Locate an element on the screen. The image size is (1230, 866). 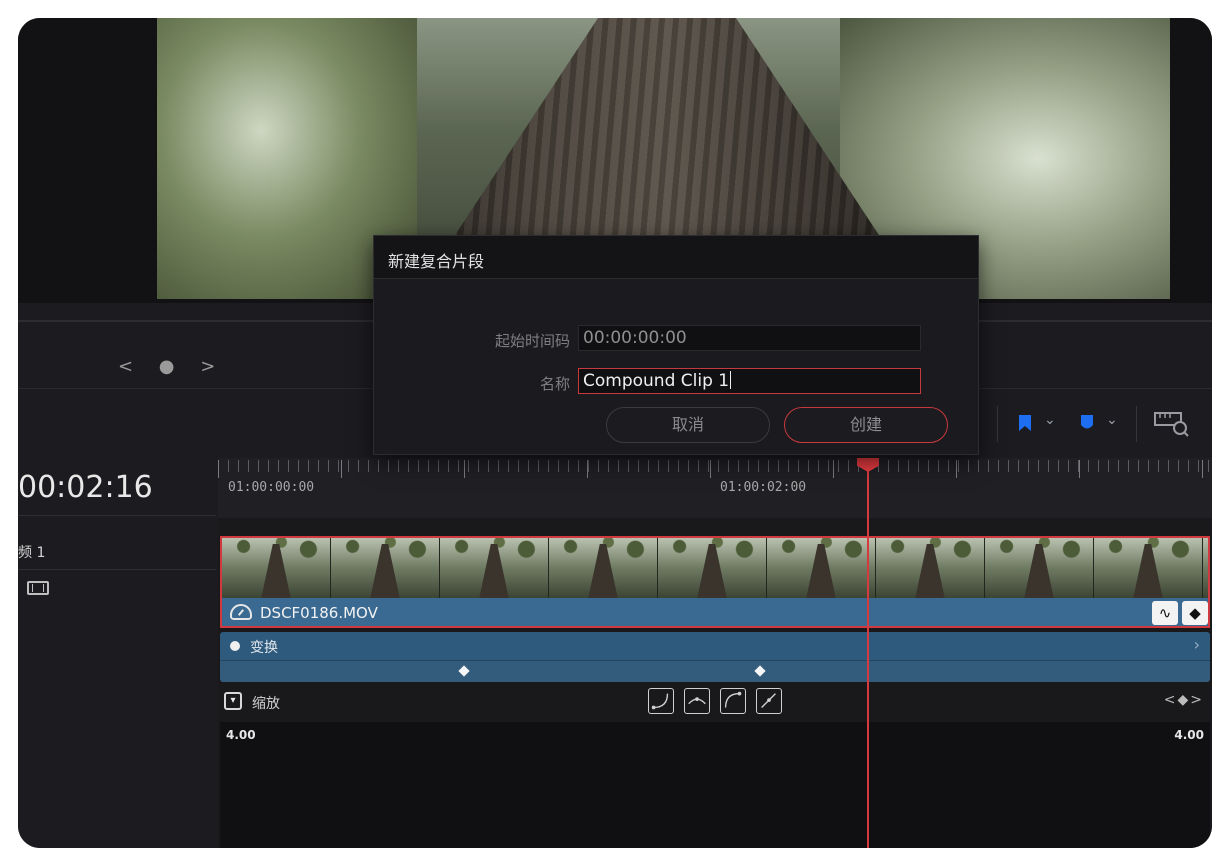
clip-name-bar: DSCF0186.MOV ∿ ◆ is located at coordinates (715, 612).